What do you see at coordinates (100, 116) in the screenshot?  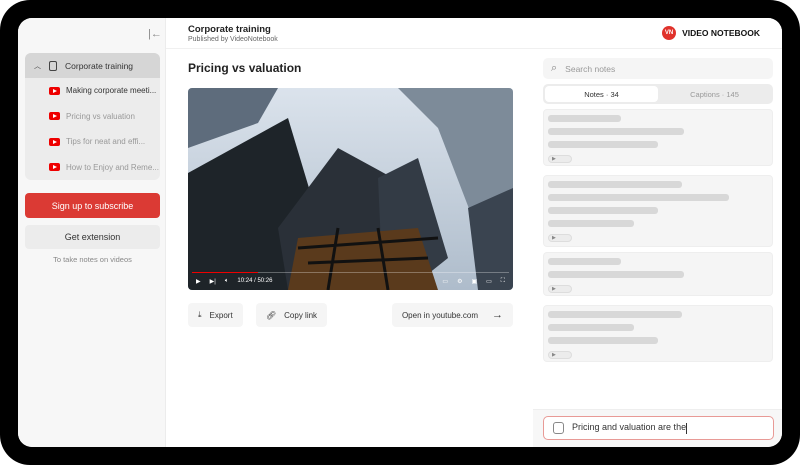 I see `playlist-item-label: Pricing vs valuation` at bounding box center [100, 116].